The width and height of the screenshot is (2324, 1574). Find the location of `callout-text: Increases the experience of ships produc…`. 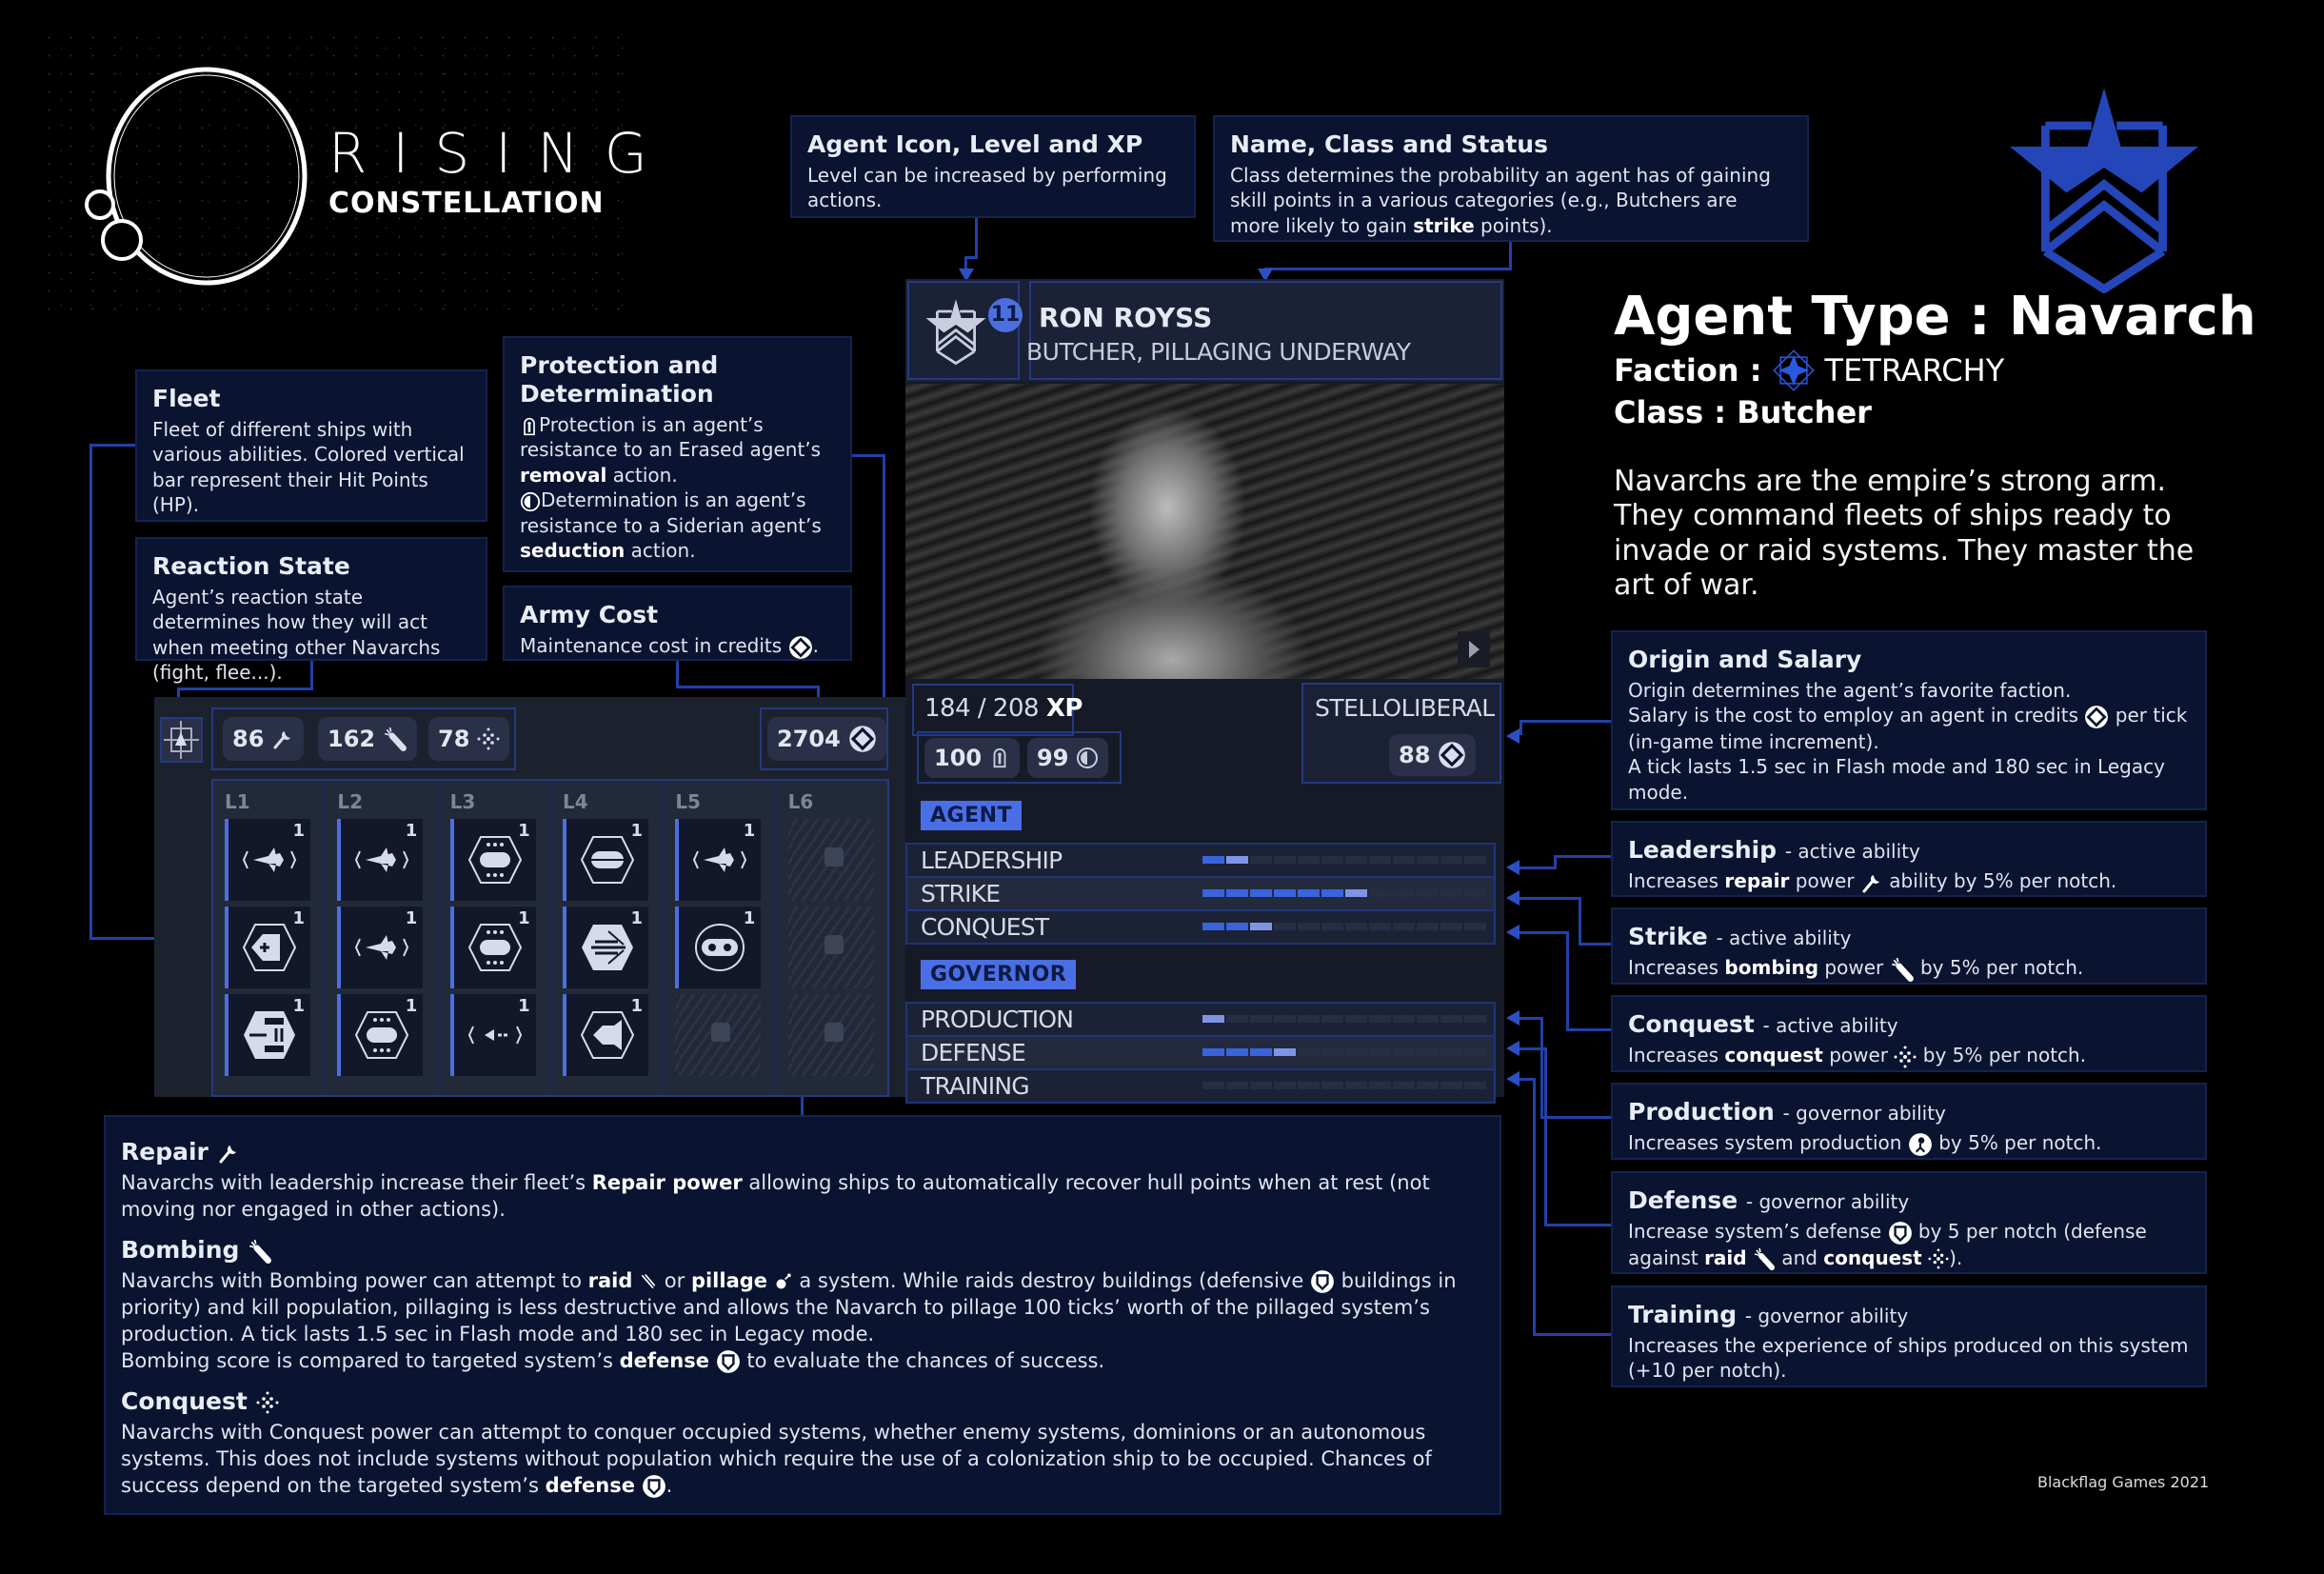

callout-text: Increases the experience of ships produc… is located at coordinates (1908, 1359).